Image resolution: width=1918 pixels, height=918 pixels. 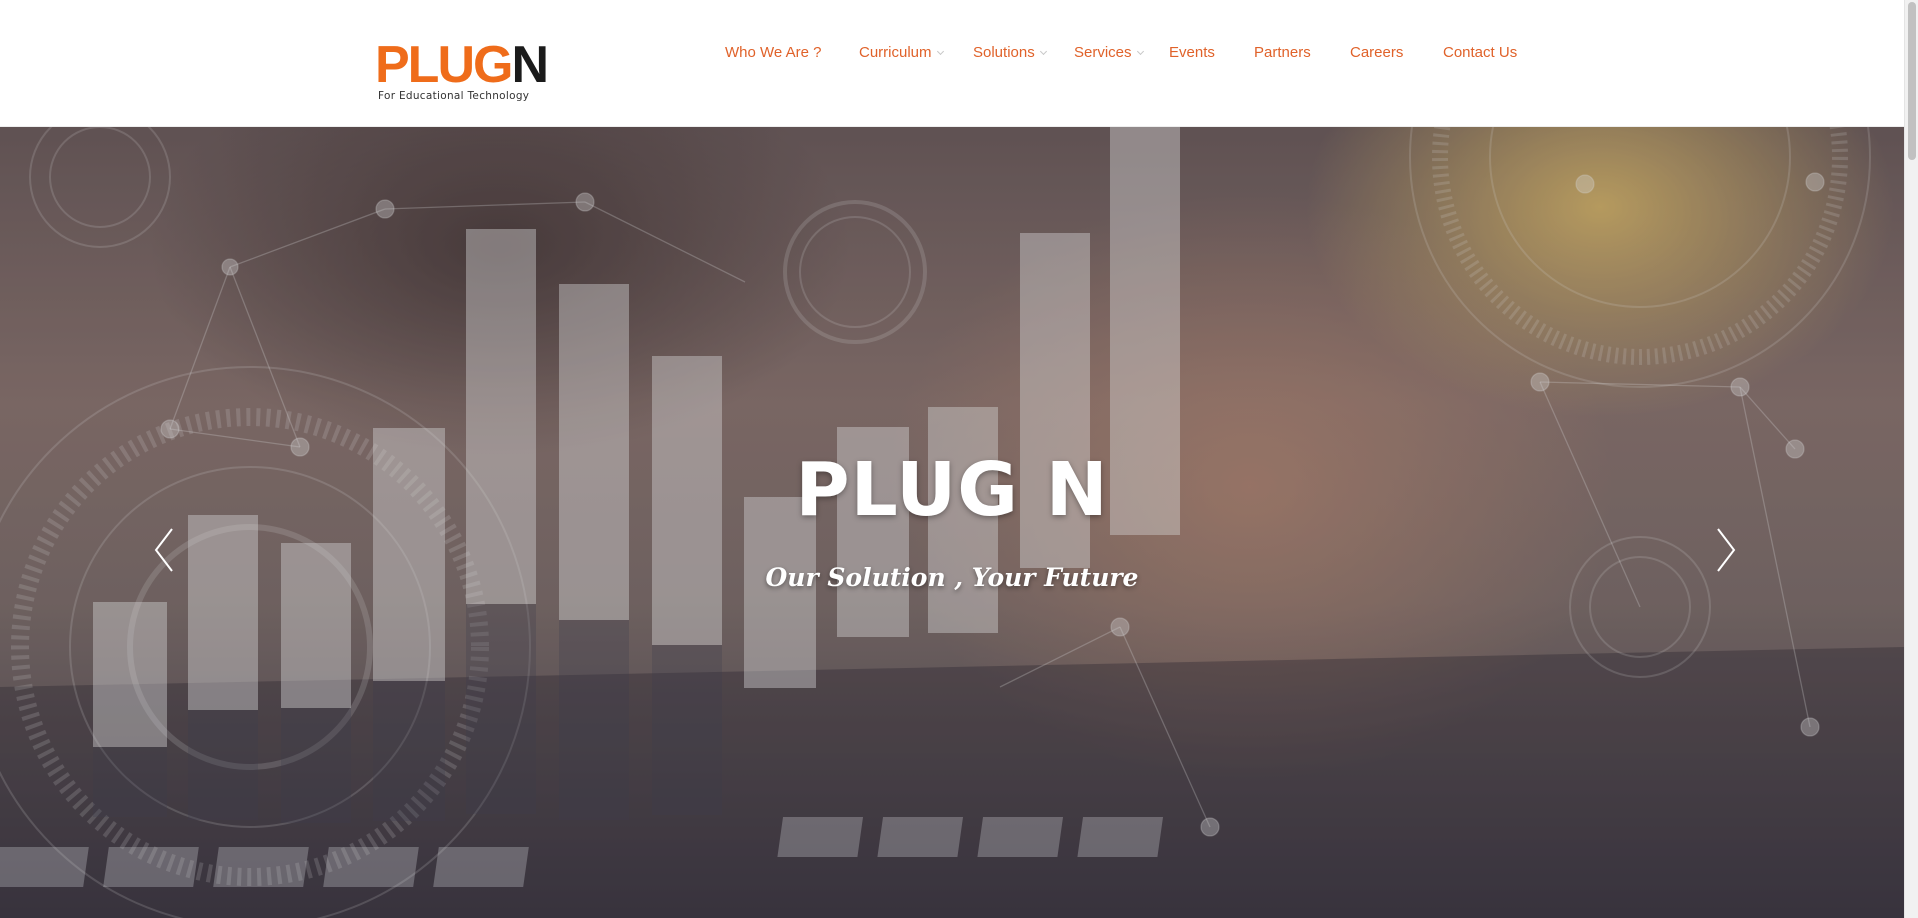 I want to click on nav-item-partners: Partners, so click(x=1282, y=52).